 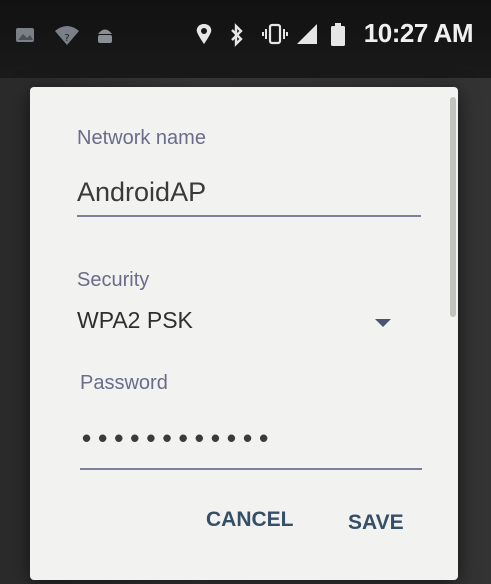 What do you see at coordinates (250, 520) in the screenshot?
I see `cancel-button: CANCEL` at bounding box center [250, 520].